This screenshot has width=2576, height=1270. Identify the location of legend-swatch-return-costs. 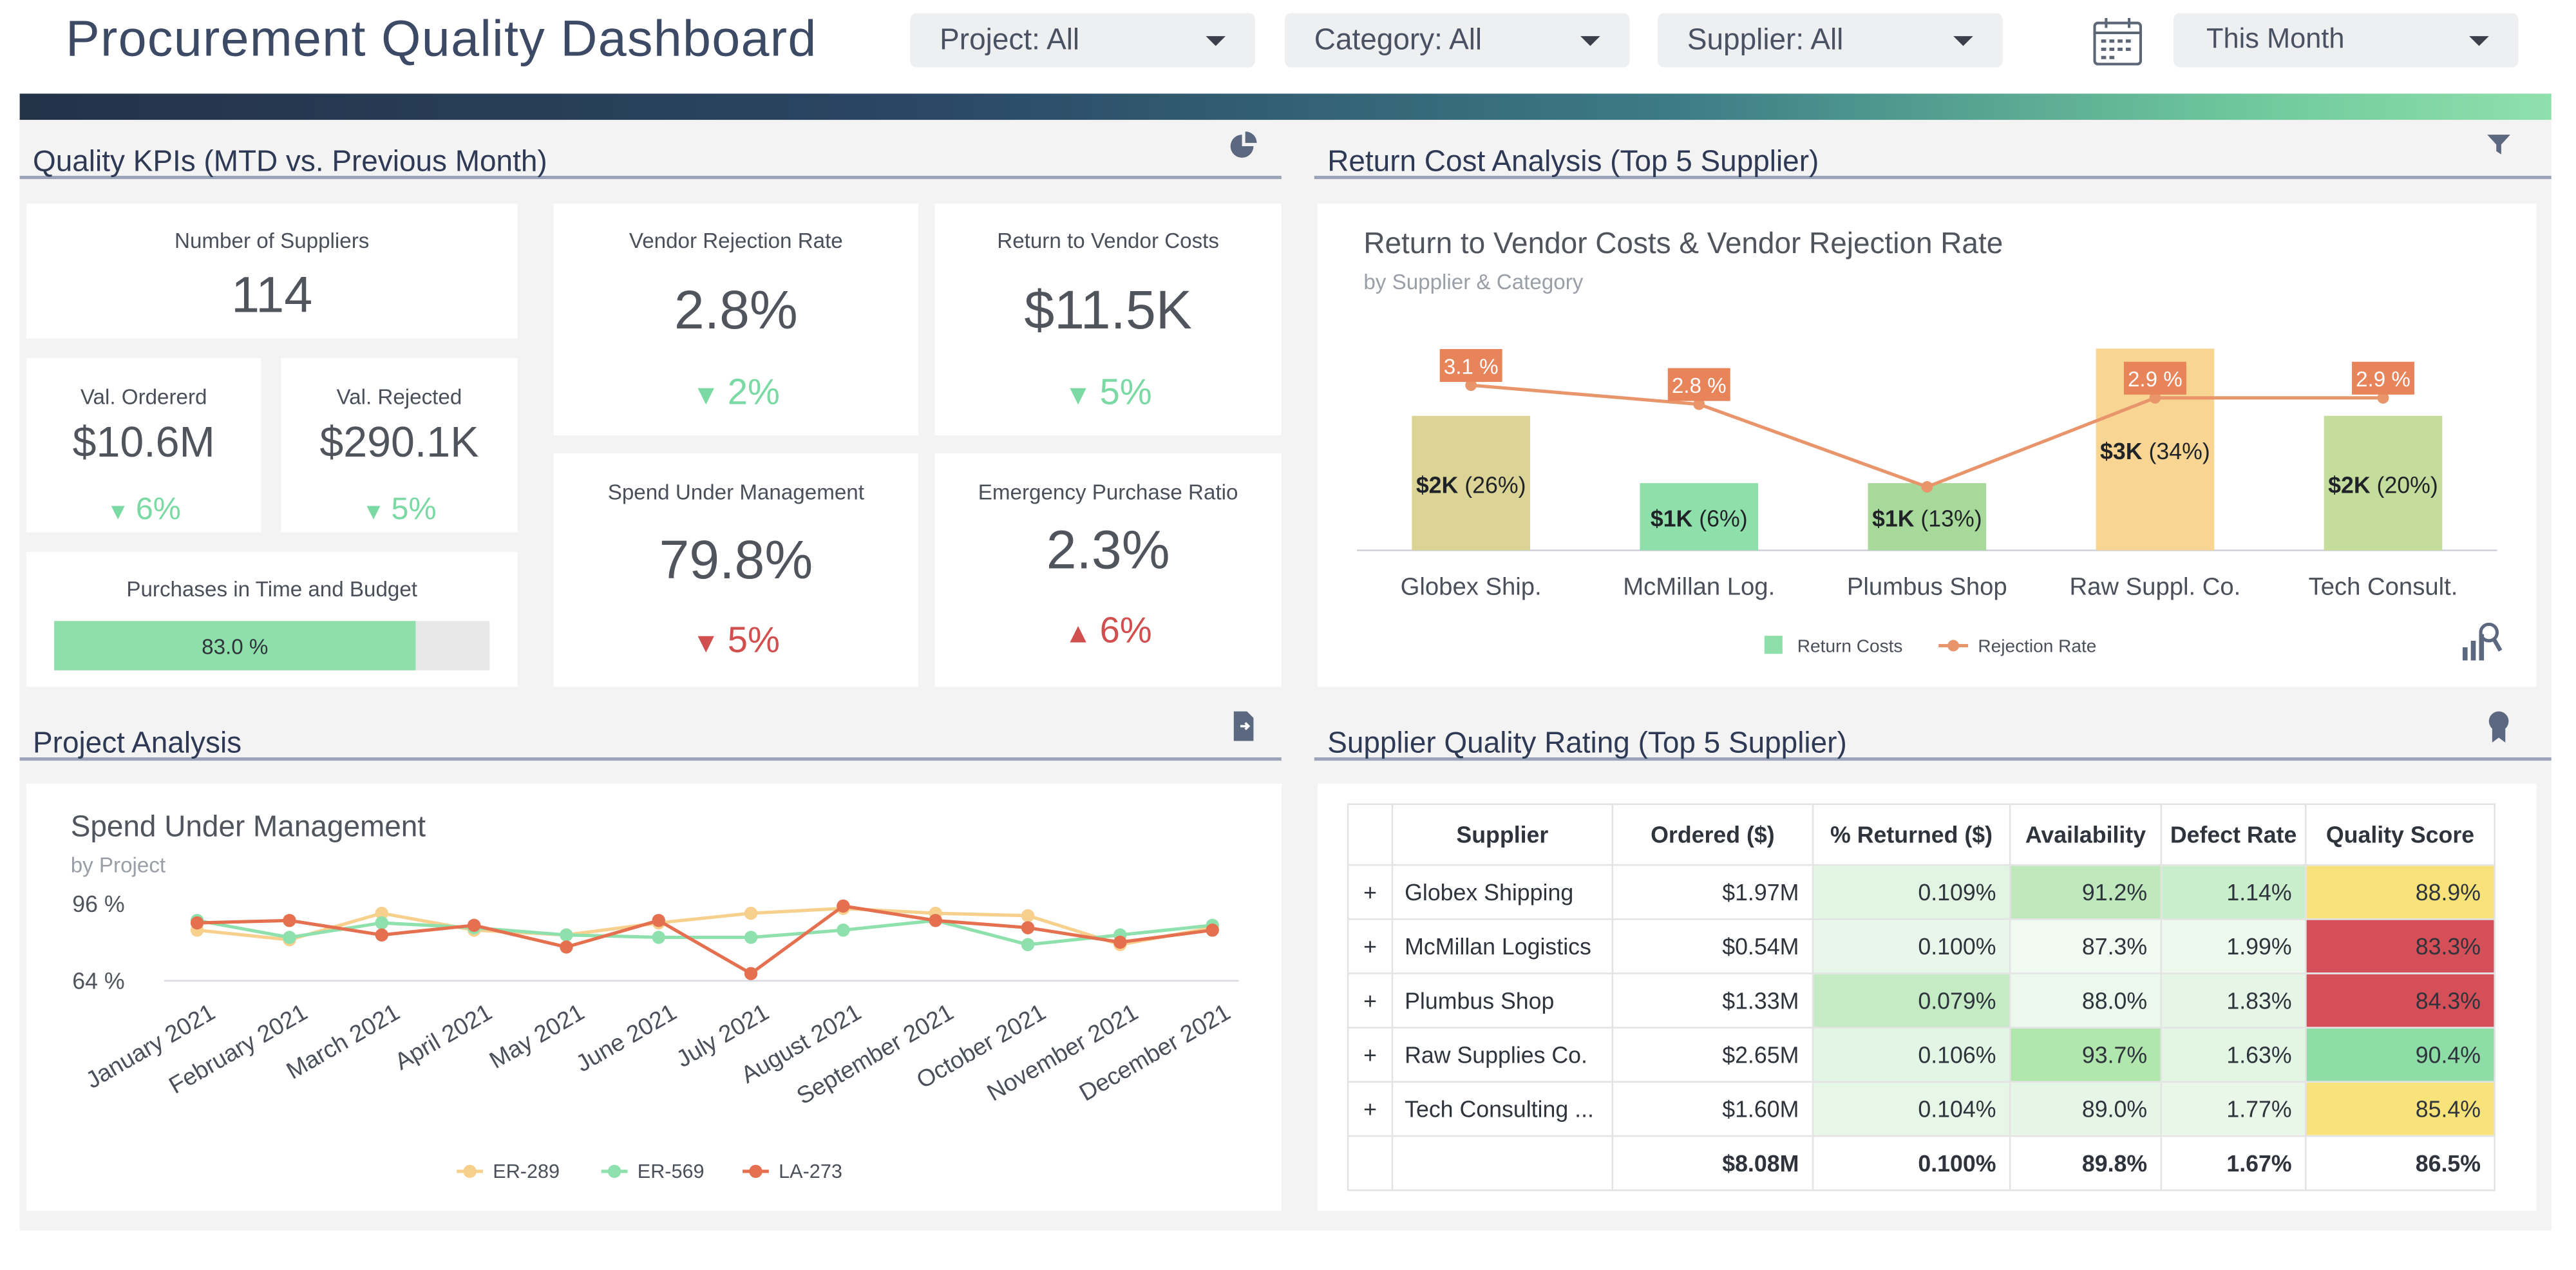
(1773, 645).